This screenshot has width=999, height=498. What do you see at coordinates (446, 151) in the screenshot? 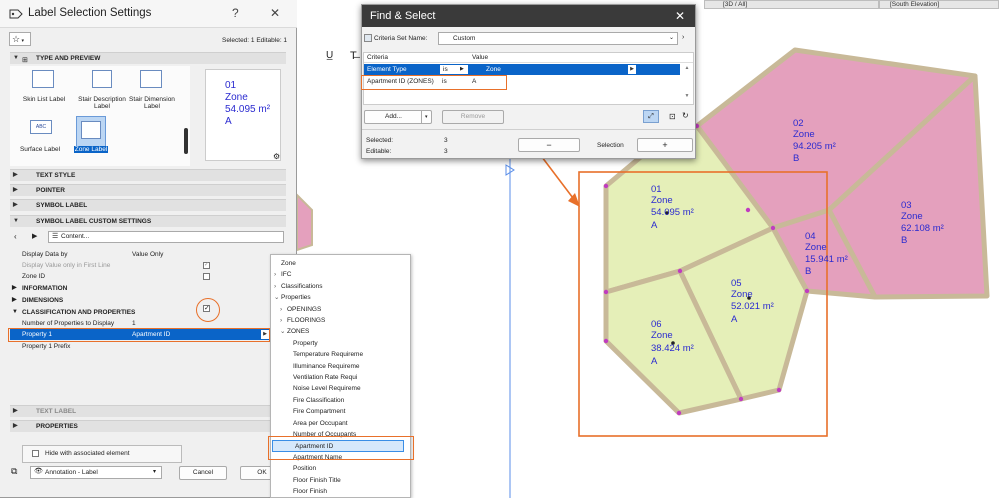
I see `editable-value: 3` at bounding box center [446, 151].